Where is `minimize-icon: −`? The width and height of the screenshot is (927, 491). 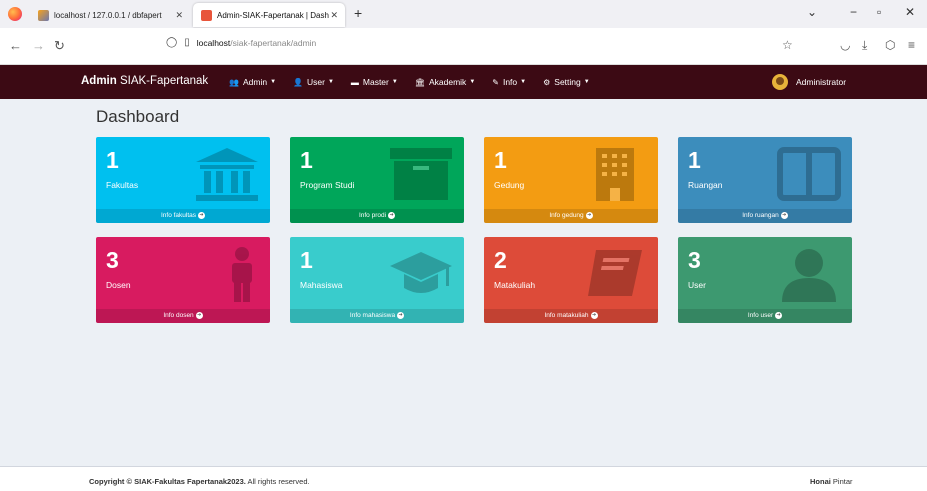 minimize-icon: − is located at coordinates (853, 12).